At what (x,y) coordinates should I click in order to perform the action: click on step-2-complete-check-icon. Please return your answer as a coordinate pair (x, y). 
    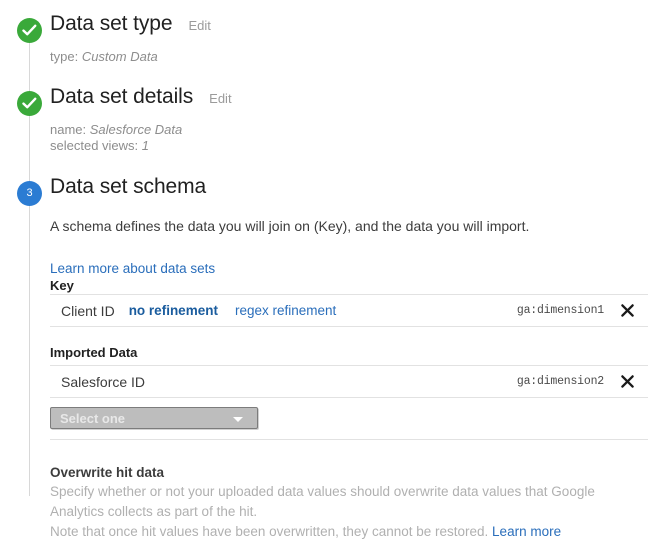
    Looking at the image, I should click on (29, 103).